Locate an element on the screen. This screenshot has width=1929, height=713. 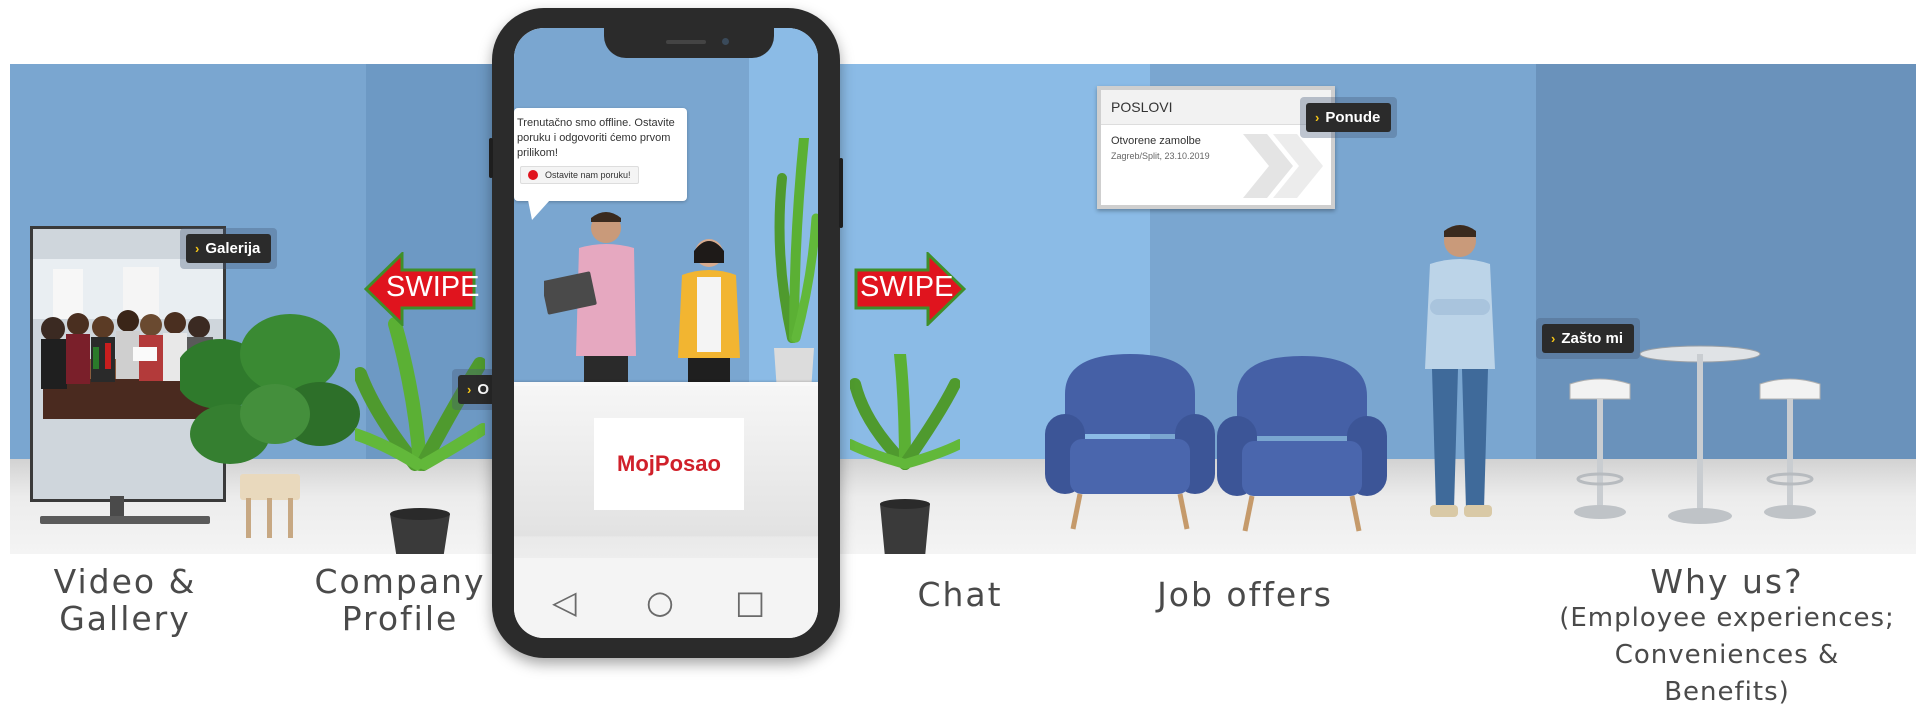
caption-company-profile-line2: Profile is located at coordinates (400, 618).